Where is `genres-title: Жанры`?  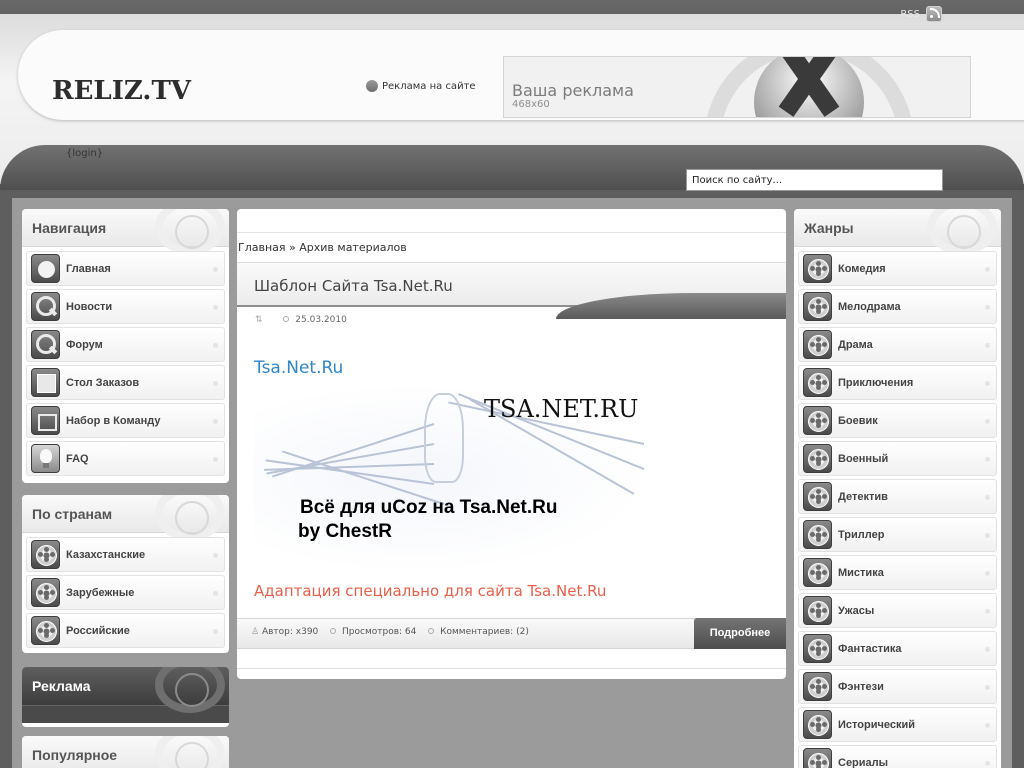 genres-title: Жанры is located at coordinates (897, 232).